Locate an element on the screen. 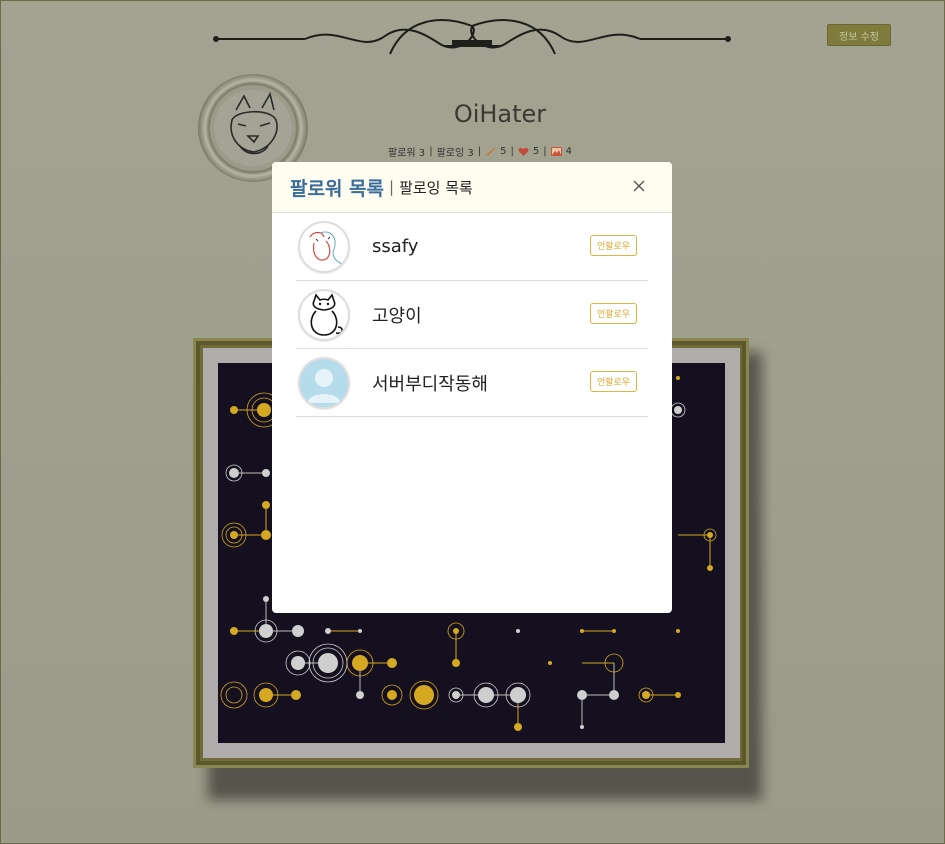 The height and width of the screenshot is (844, 945). list-item: 서버부디작동해 언팔로우 is located at coordinates (472, 383).